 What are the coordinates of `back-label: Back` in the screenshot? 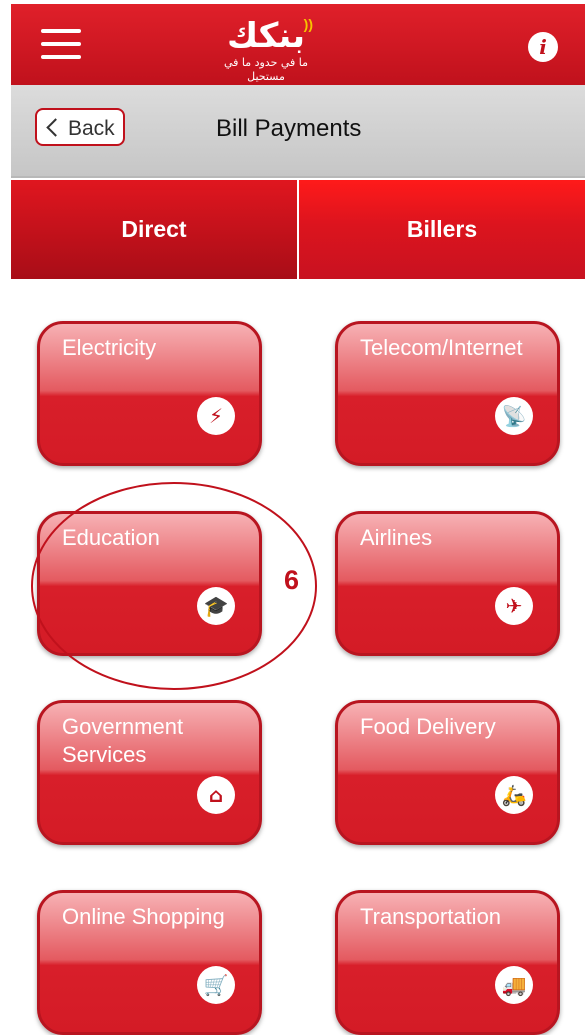 It's located at (91, 128).